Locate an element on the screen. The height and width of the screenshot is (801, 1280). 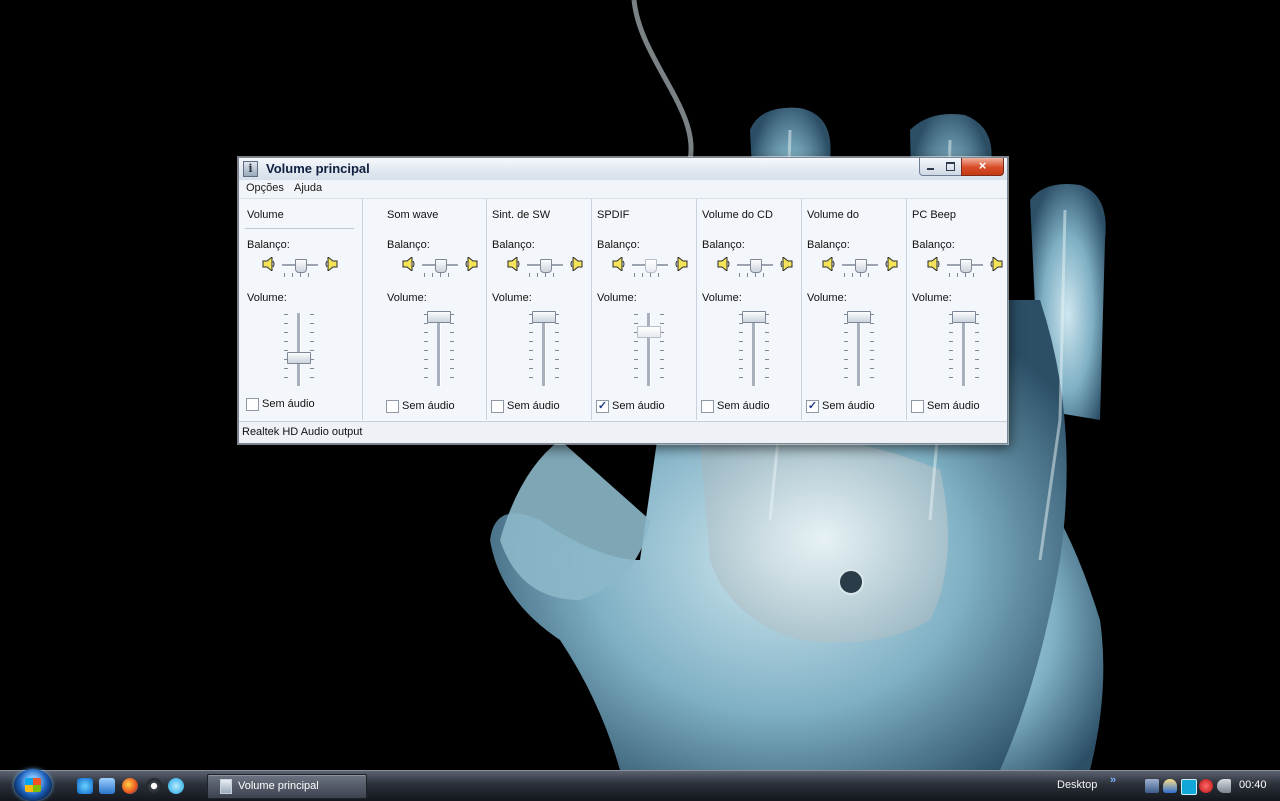
skype-icon is located at coordinates (176, 786).